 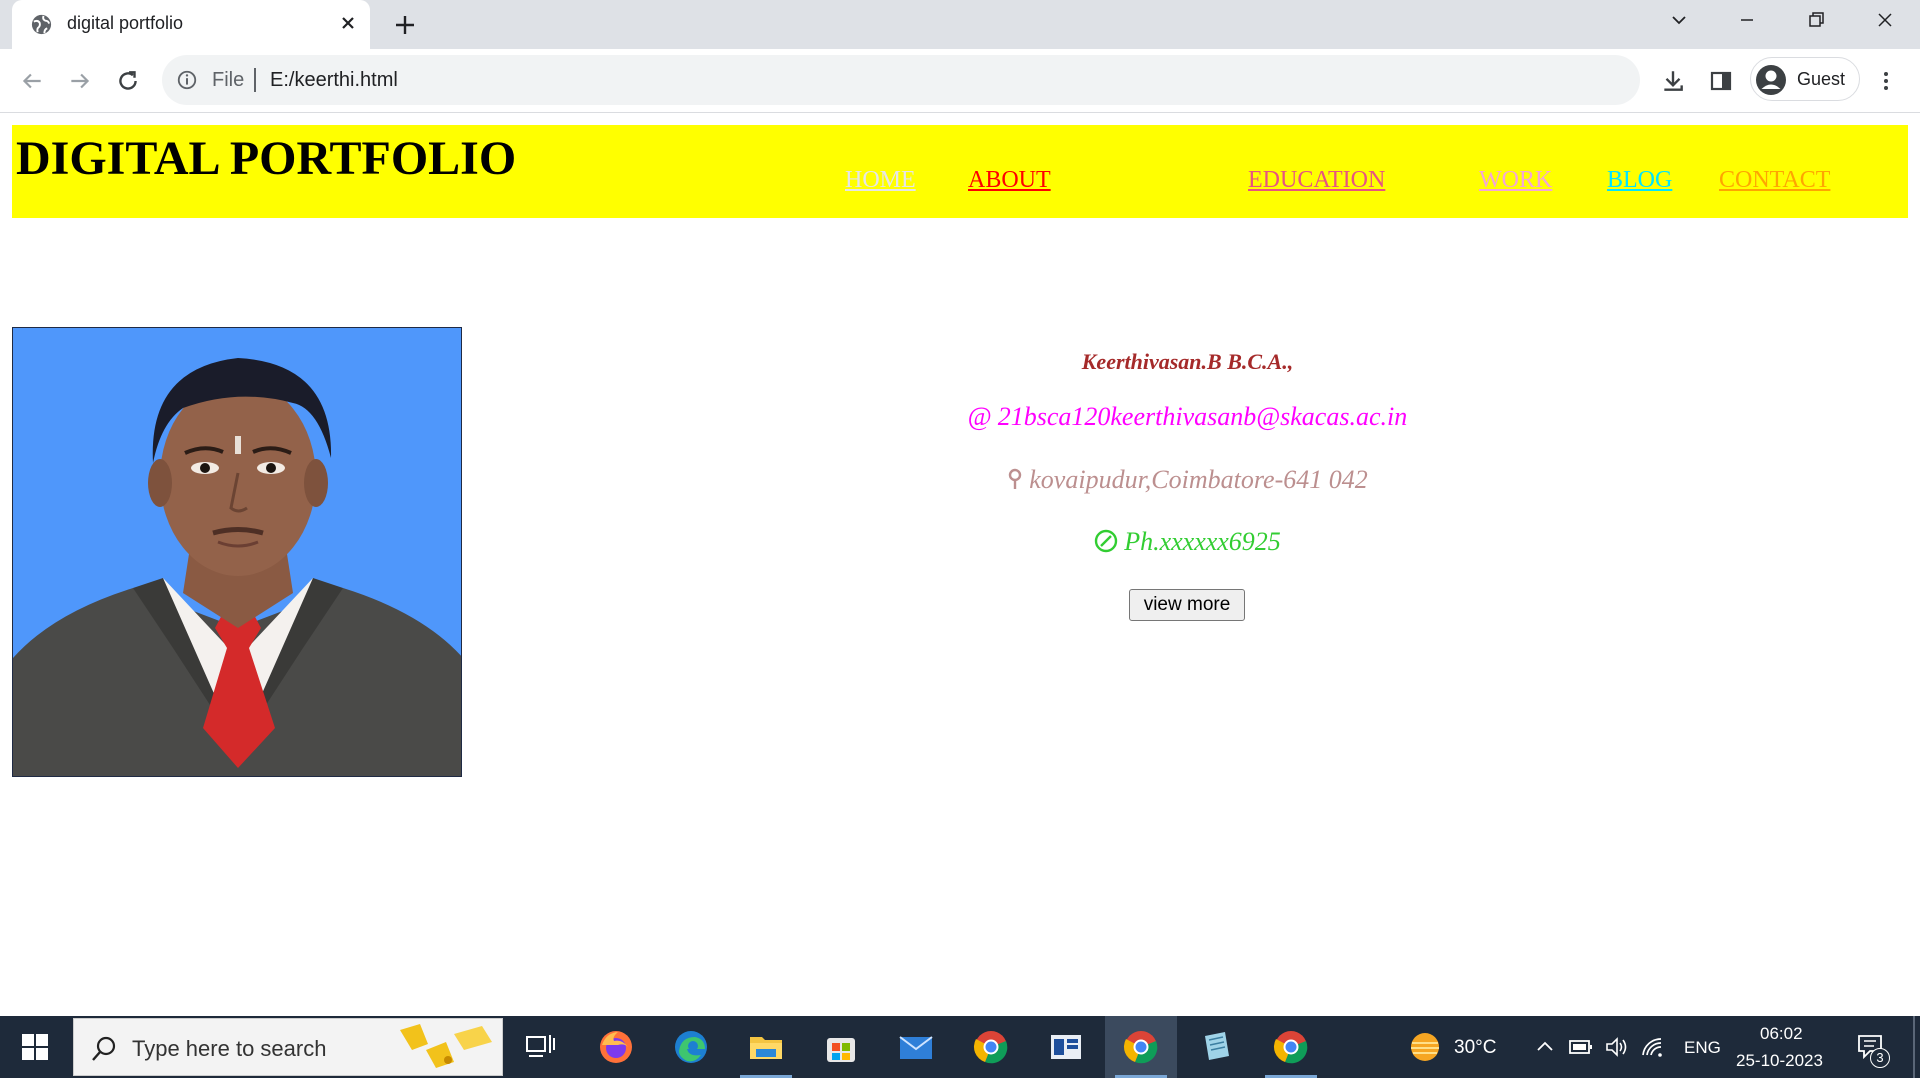 I want to click on show-desktop-strip, so click(x=1914, y=1047).